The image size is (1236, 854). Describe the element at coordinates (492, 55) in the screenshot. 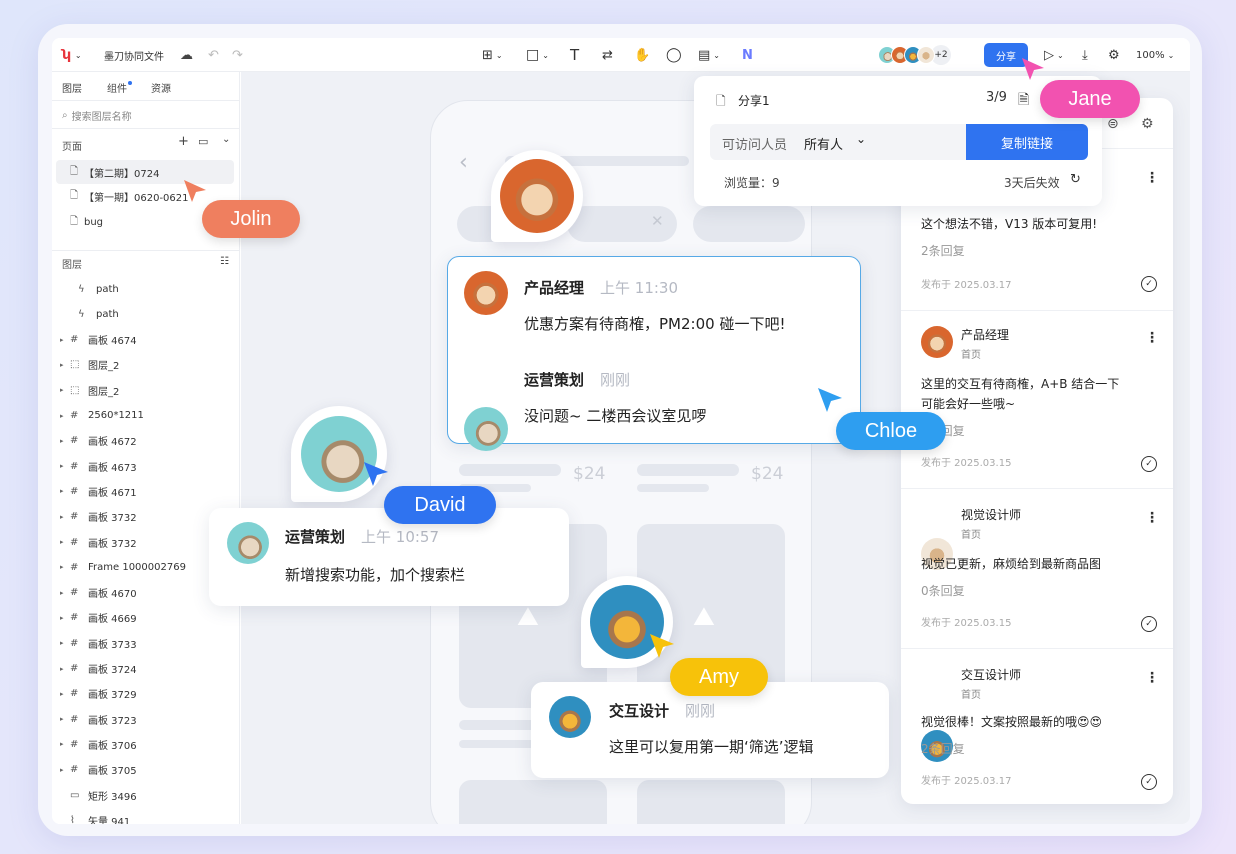

I see `insert-tool-icon: ⊞ ⌄` at that location.